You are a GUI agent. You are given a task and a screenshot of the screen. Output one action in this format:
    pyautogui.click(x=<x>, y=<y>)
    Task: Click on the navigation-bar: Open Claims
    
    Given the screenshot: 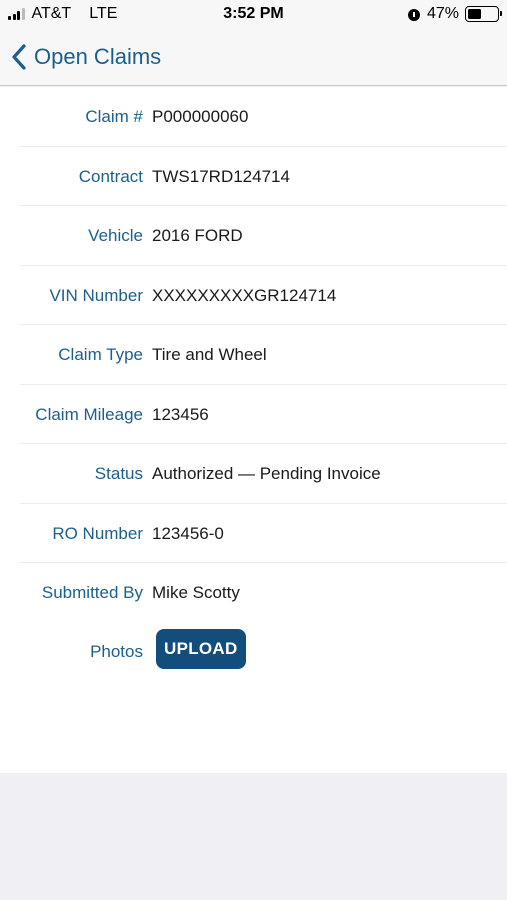 What is the action you would take?
    pyautogui.click(x=253, y=58)
    